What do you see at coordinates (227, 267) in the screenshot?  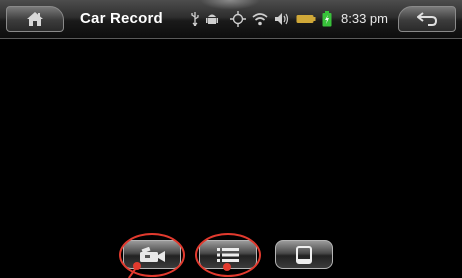 I see `annotation-dot-list` at bounding box center [227, 267].